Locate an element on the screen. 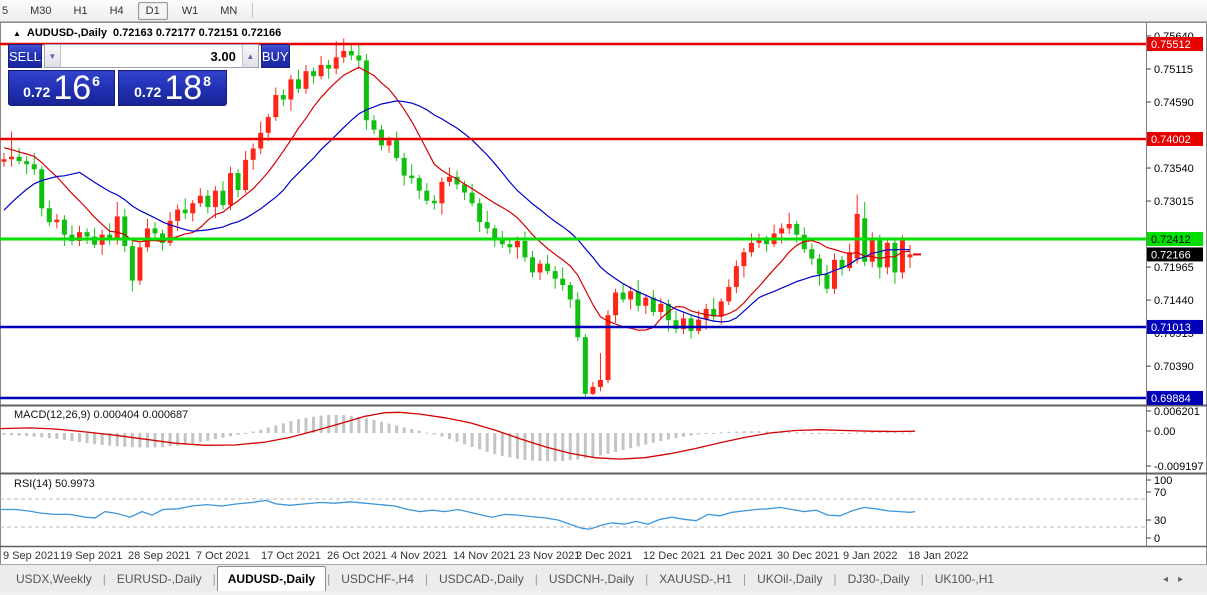  svg-text: 19 Sep 2021 is located at coordinates (91, 556).